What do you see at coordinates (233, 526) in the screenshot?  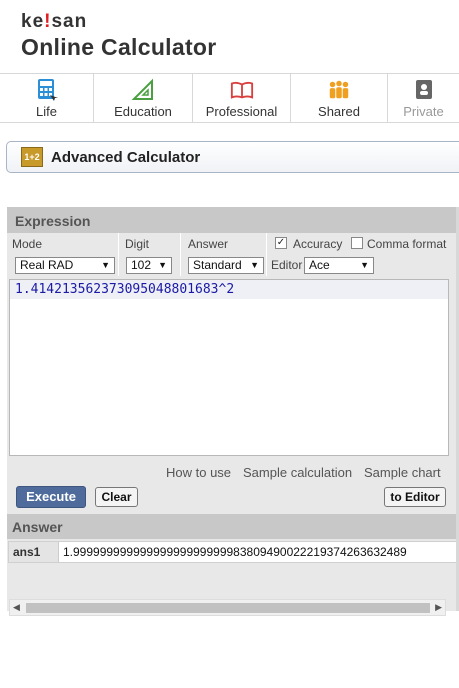 I see `answer-header: Answer` at bounding box center [233, 526].